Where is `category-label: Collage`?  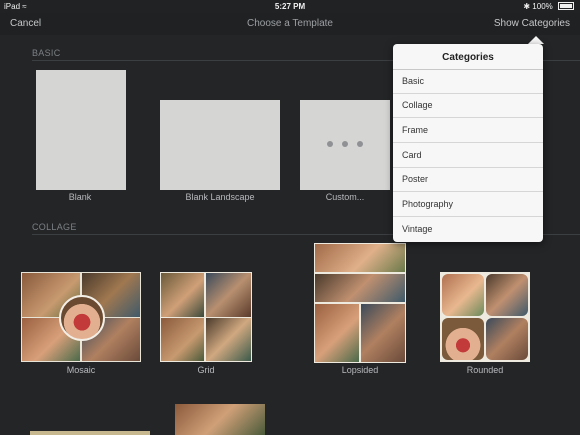 category-label: Collage is located at coordinates (417, 105).